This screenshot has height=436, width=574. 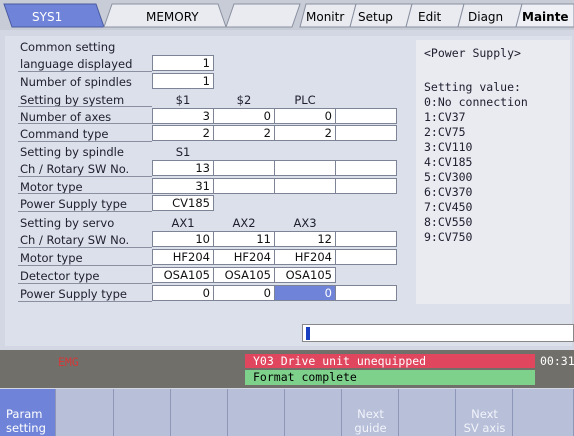 What do you see at coordinates (183, 257) in the screenshot?
I see `servo-motor-field-1: HF204` at bounding box center [183, 257].